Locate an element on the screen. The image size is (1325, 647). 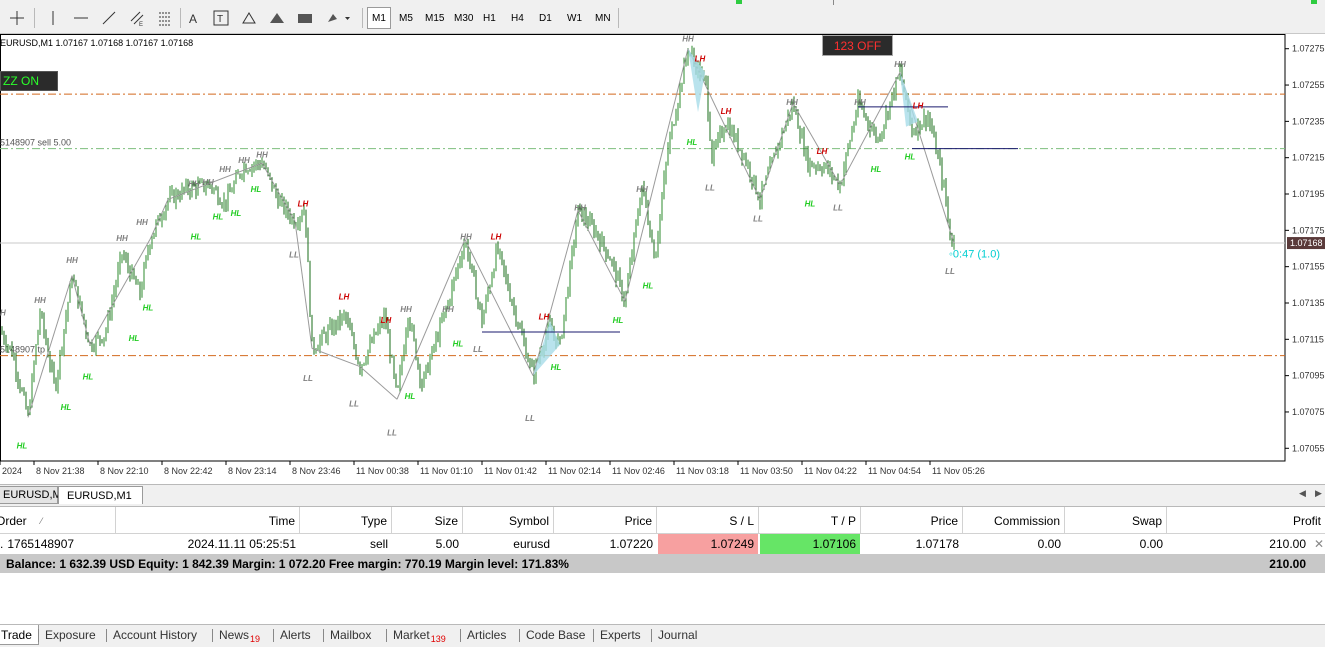
sort-icon: ⁄ is located at coordinates (41, 520).